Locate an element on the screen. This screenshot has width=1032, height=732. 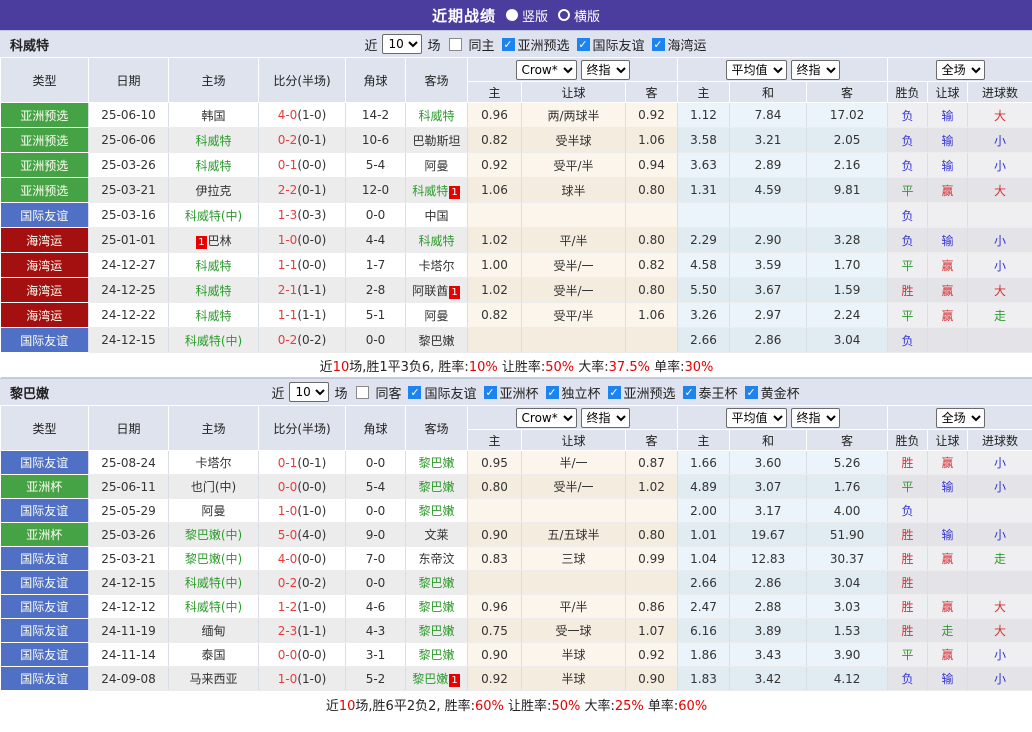
radio-selected-icon is located at coordinates (511, 15).